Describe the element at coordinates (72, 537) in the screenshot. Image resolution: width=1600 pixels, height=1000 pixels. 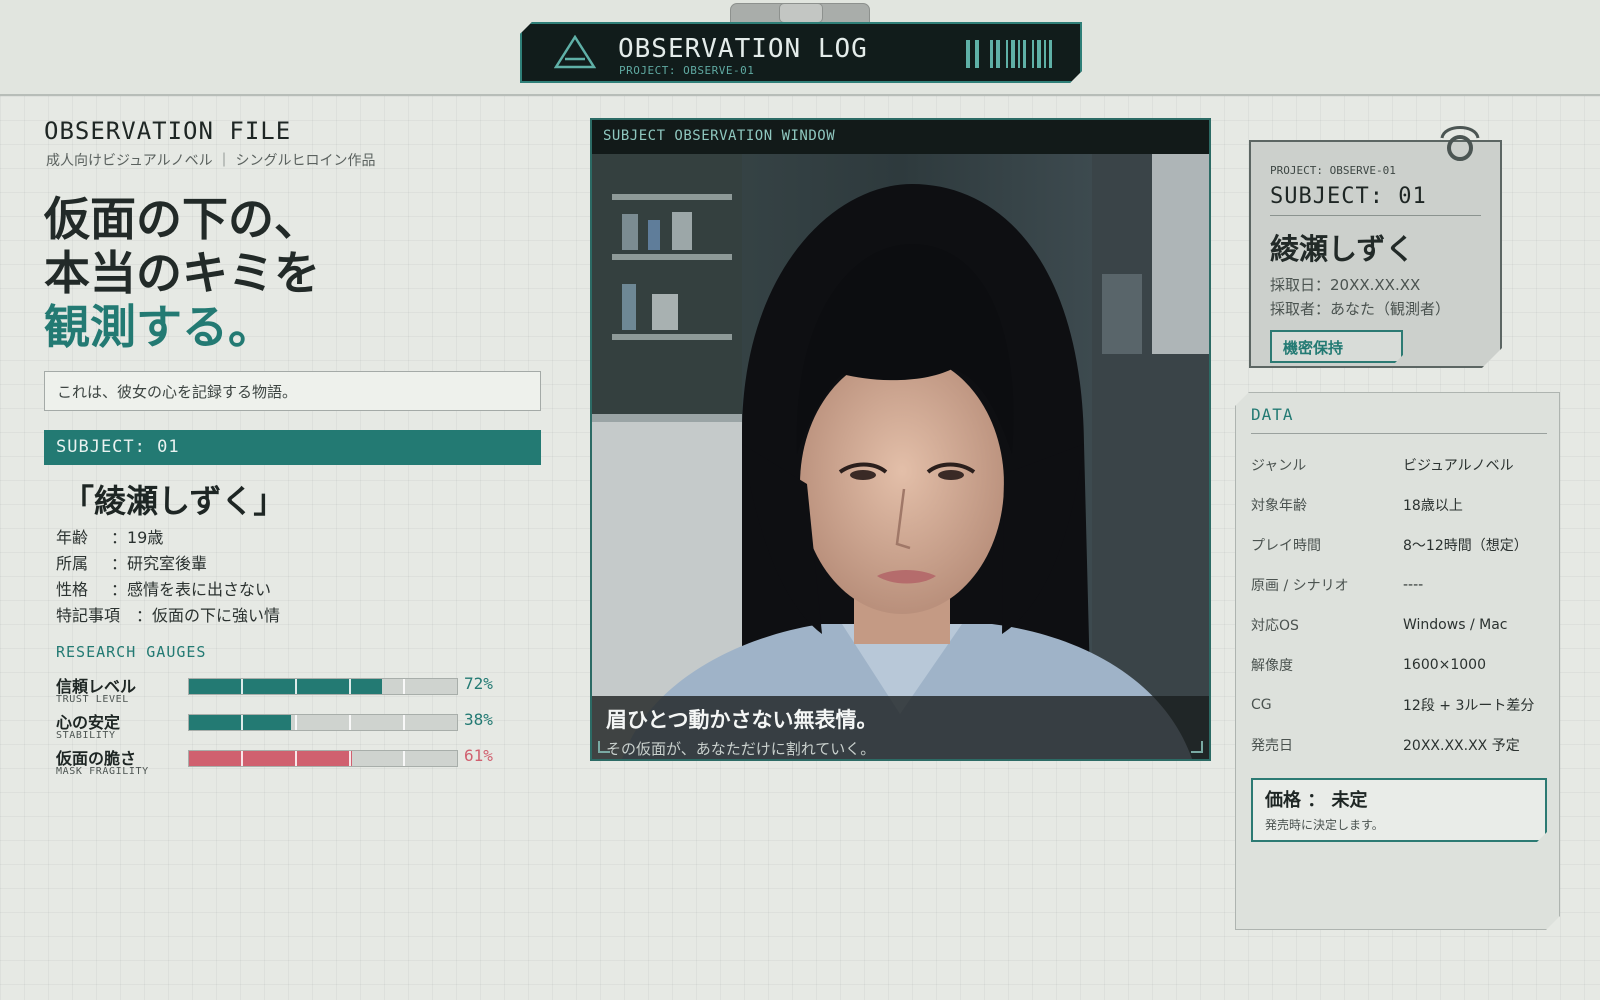
I see `profile-key: 年齢` at that location.